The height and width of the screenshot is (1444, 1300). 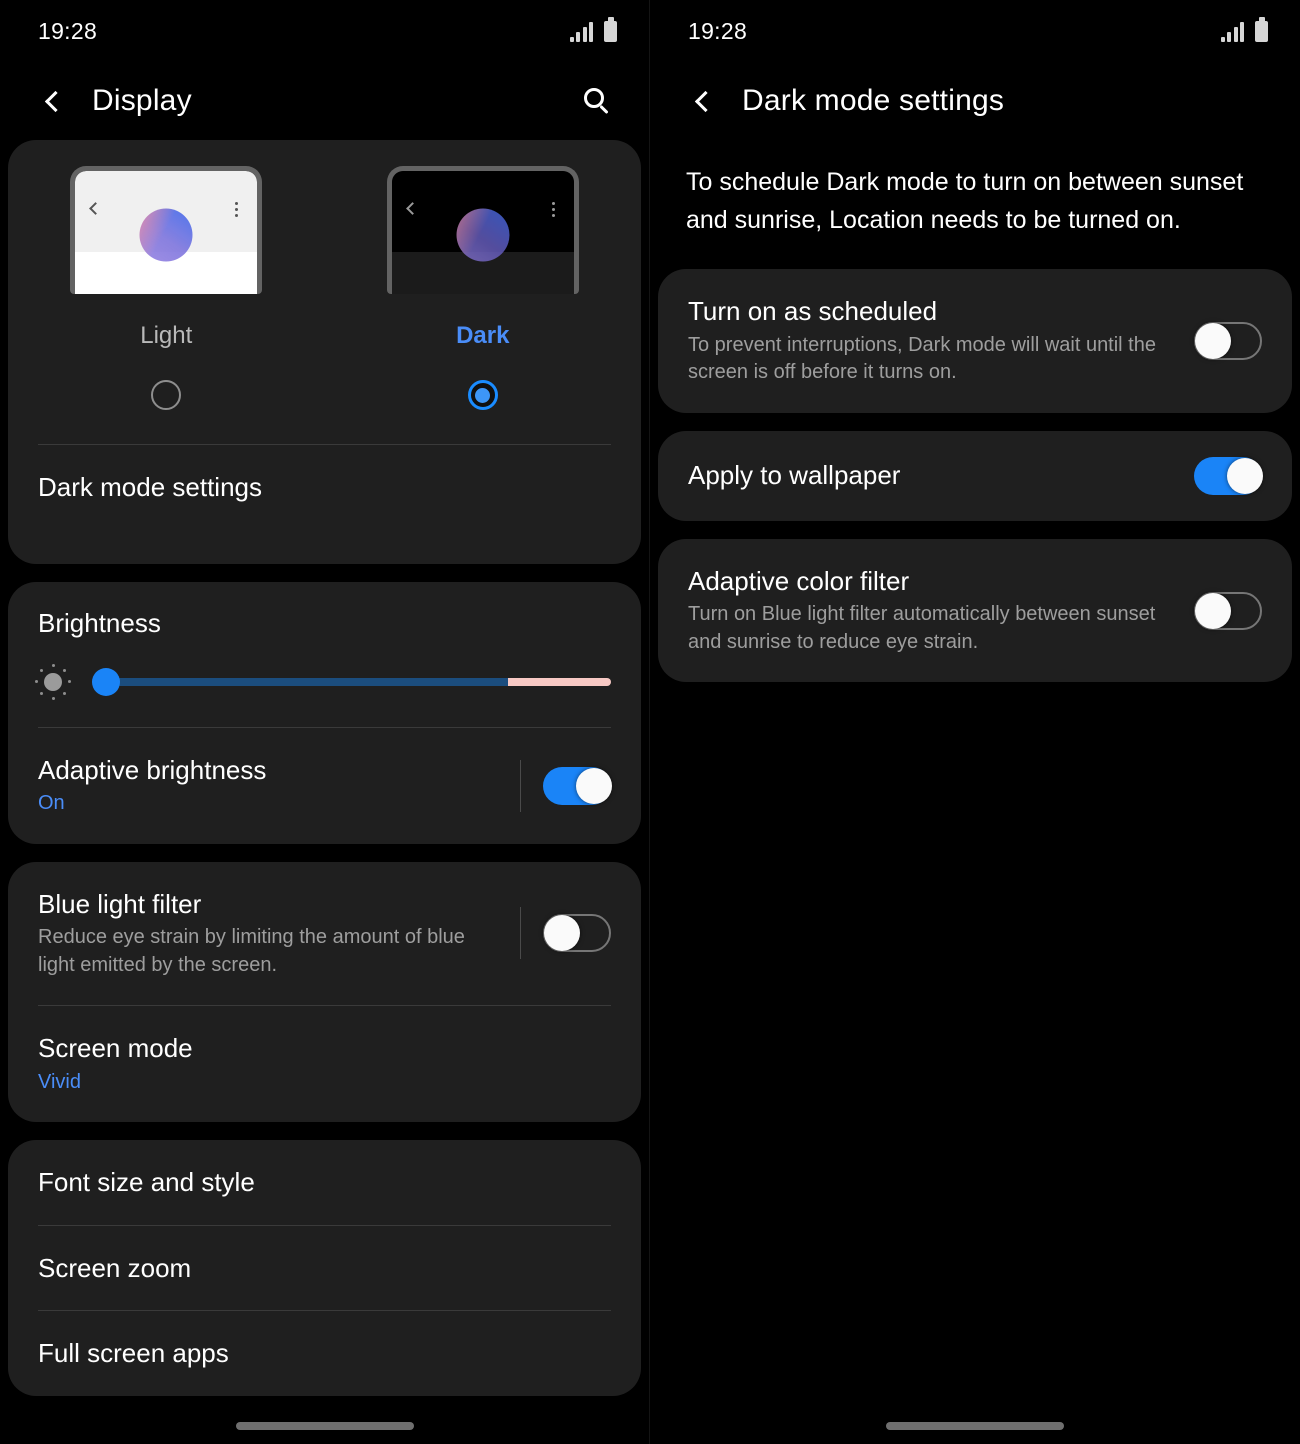 I want to click on theme-chooser-card: Light Dark Dark mode settings, so click(x=324, y=352).